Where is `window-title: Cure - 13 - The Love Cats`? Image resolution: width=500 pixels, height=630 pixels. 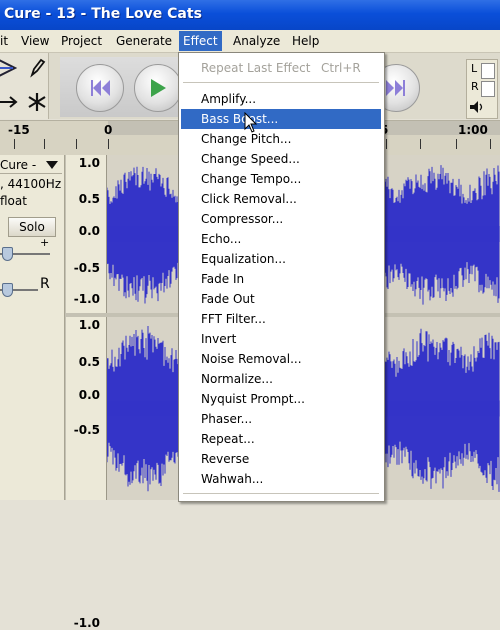 window-title: Cure - 13 - The Love Cats is located at coordinates (103, 14).